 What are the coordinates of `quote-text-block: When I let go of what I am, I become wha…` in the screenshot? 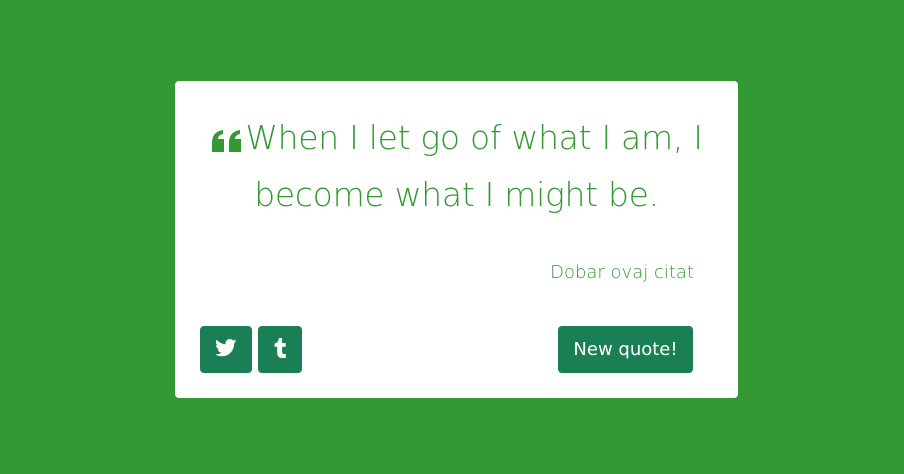 It's located at (456, 166).